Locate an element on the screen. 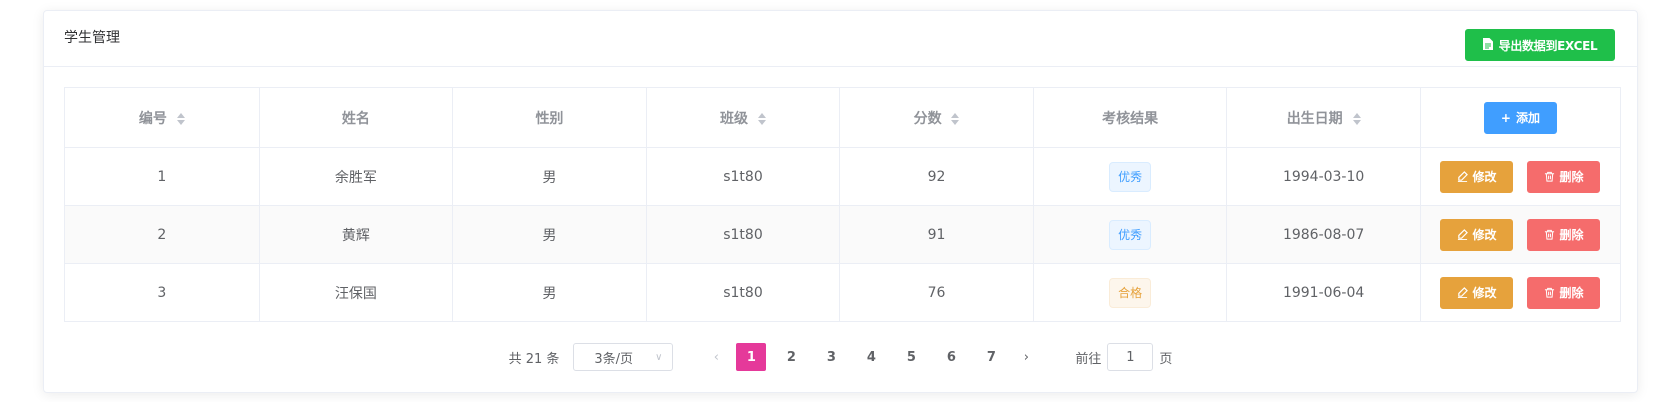 The height and width of the screenshot is (402, 1680). table-row: 1 余胜军 男 s1t80 92 优秀 1994-03-10 修改 删除 is located at coordinates (843, 176).